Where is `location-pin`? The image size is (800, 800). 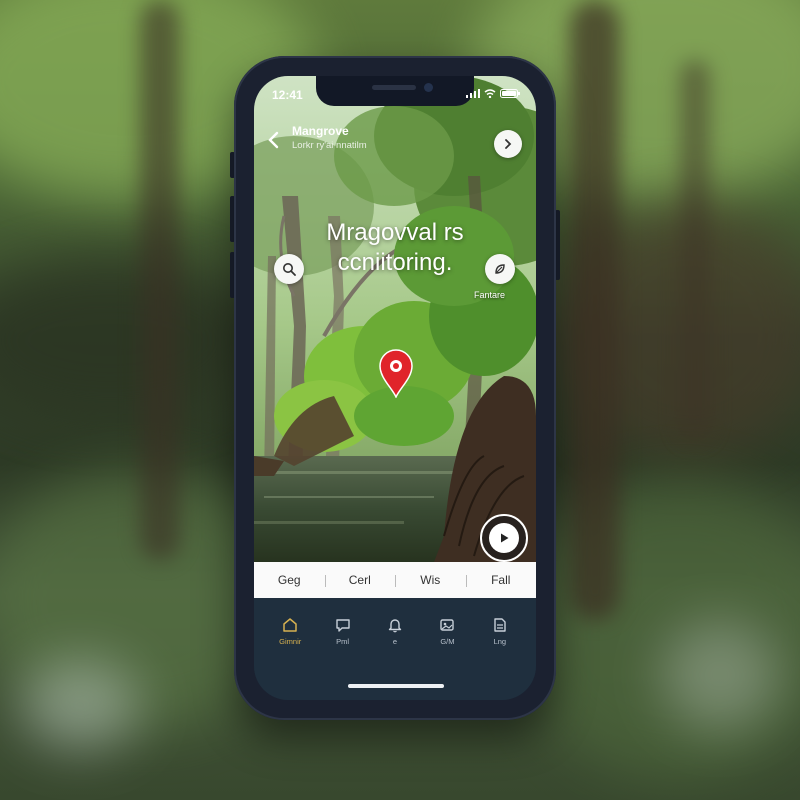
location-pin is located at coordinates (396, 373).